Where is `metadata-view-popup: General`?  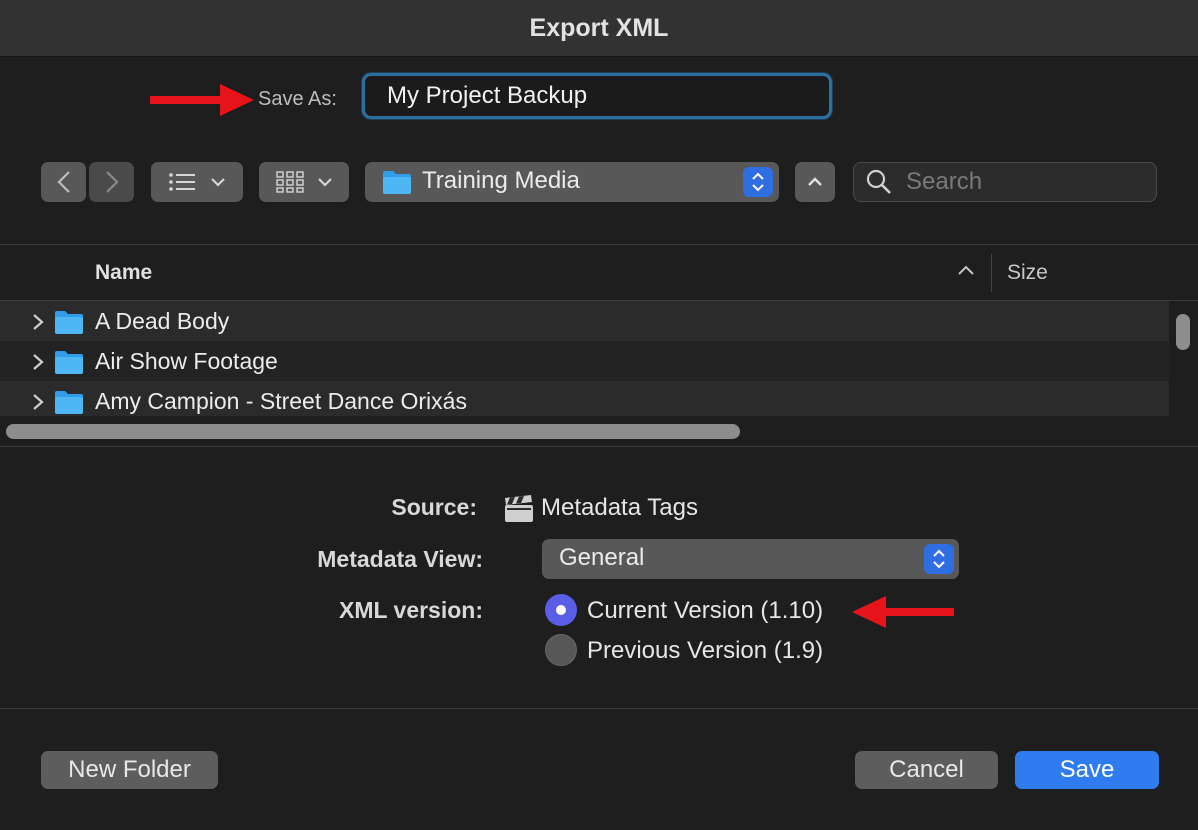 metadata-view-popup: General is located at coordinates (750, 559).